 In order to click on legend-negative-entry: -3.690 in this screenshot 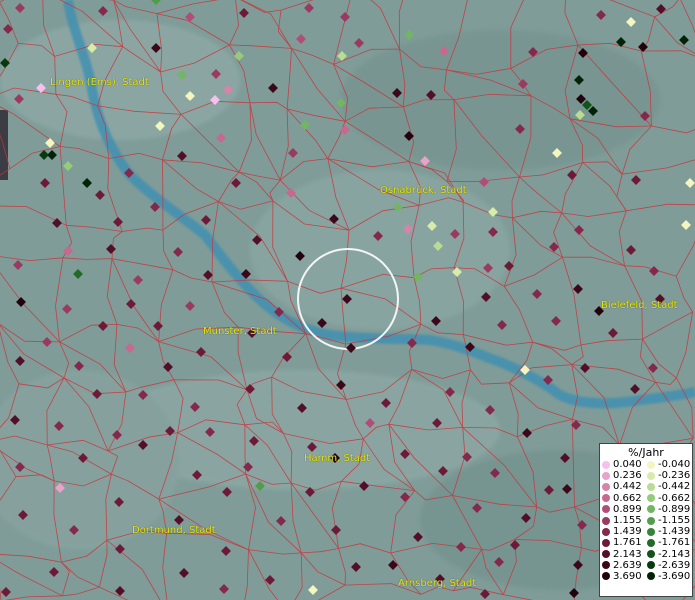, I will do `click(669, 576)`.